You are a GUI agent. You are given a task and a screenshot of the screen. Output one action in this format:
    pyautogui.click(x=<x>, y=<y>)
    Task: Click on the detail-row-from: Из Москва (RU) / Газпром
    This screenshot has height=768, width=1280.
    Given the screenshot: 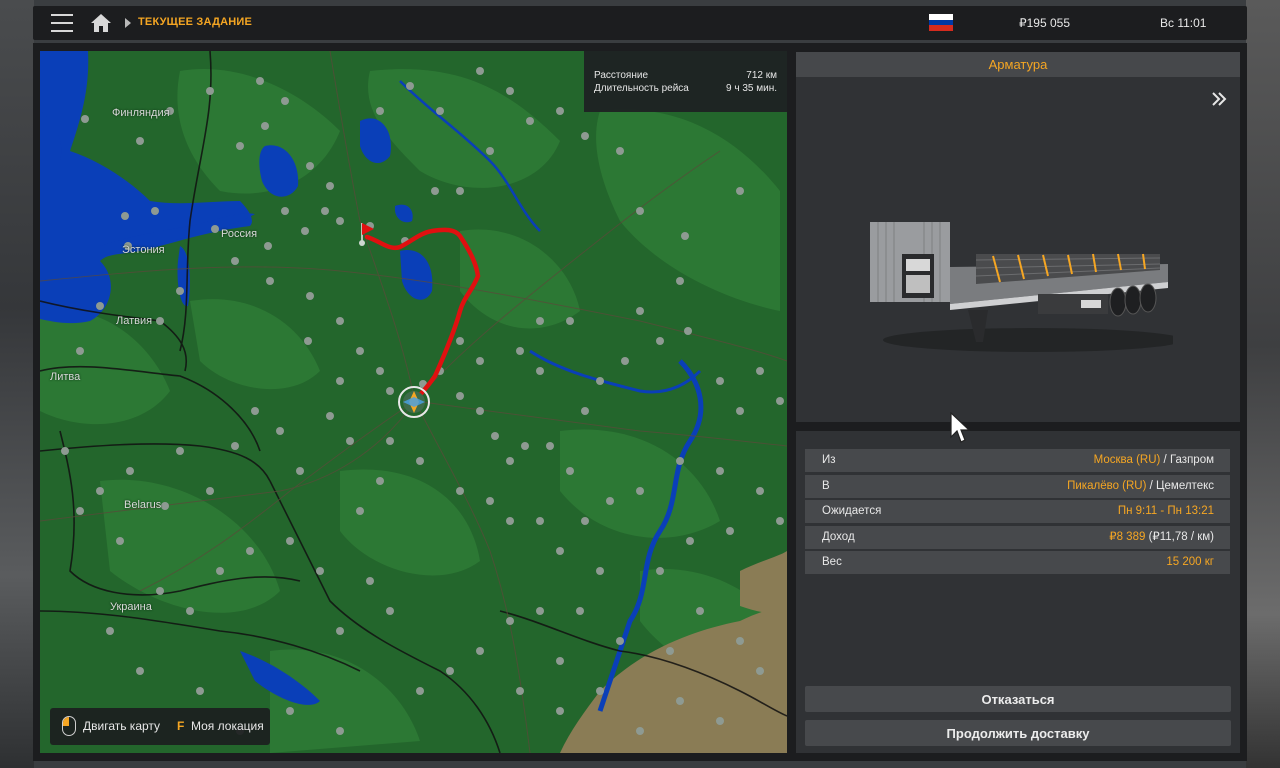 What is the action you would take?
    pyautogui.click(x=1017, y=460)
    